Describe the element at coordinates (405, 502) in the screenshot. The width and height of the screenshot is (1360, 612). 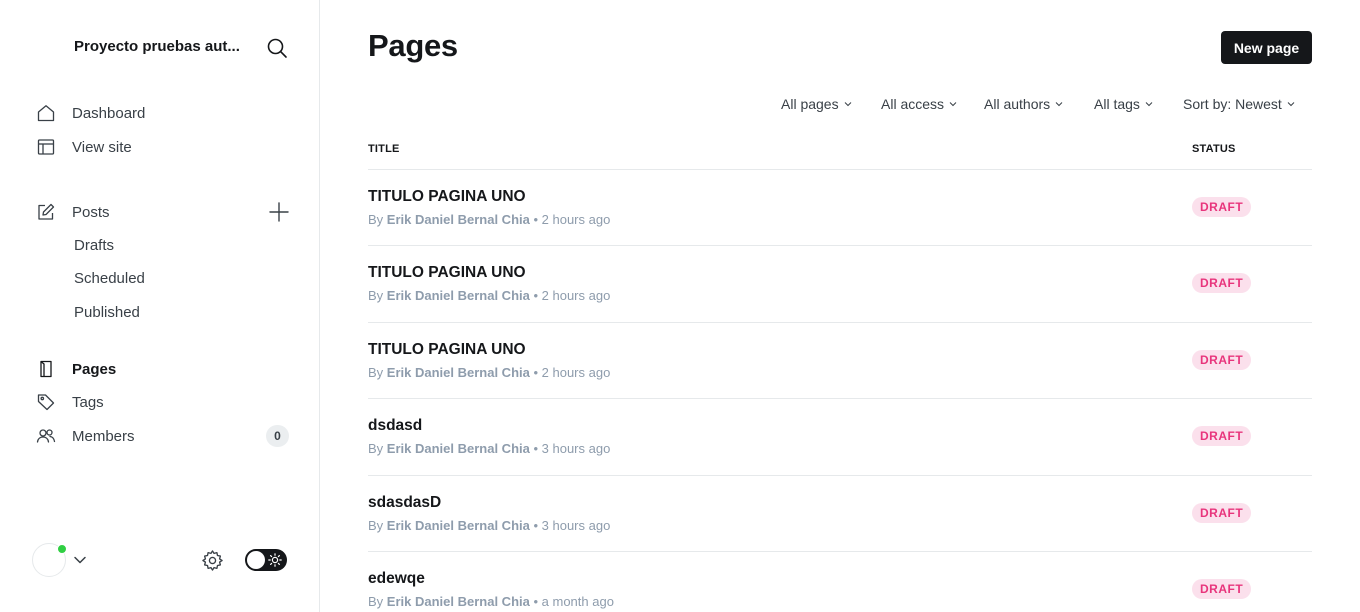
I see `row-title: sdasdasD` at that location.